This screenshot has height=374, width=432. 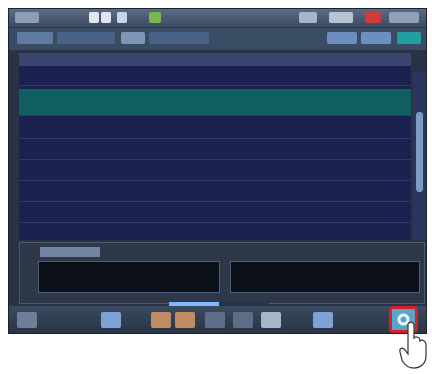 I want to click on detail-right, so click(x=325, y=277).